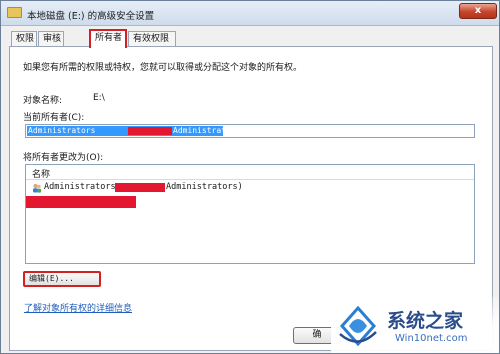  I want to click on change-owner-label: 将所有者更改为(O):, so click(63, 158).